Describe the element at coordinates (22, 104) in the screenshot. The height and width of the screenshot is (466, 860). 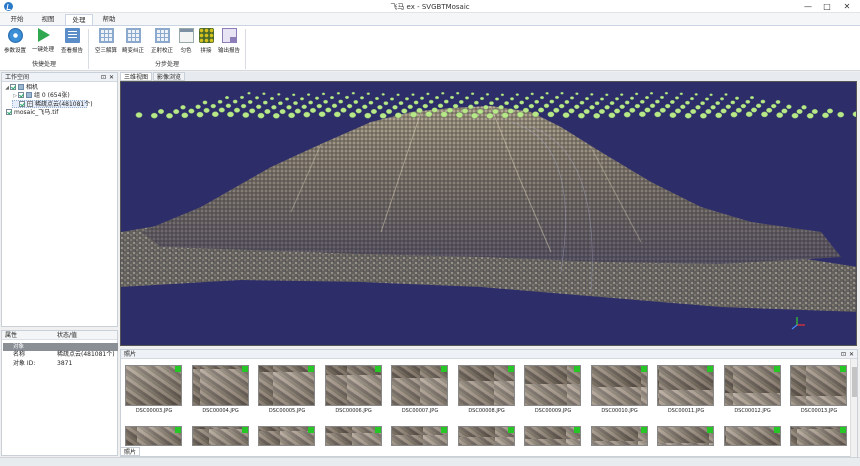
I see `tree-checkbox` at that location.